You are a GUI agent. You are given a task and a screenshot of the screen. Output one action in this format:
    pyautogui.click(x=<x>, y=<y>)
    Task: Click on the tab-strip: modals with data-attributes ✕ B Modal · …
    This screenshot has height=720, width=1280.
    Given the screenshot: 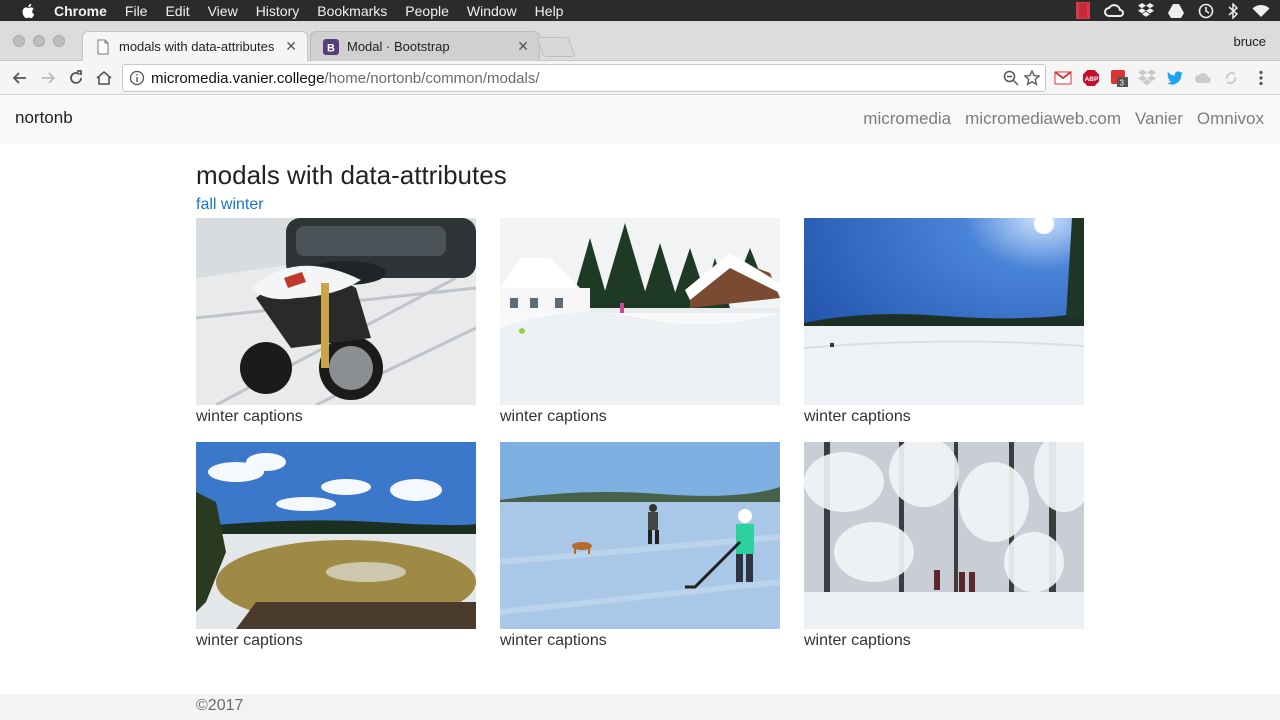 What is the action you would take?
    pyautogui.click(x=640, y=41)
    